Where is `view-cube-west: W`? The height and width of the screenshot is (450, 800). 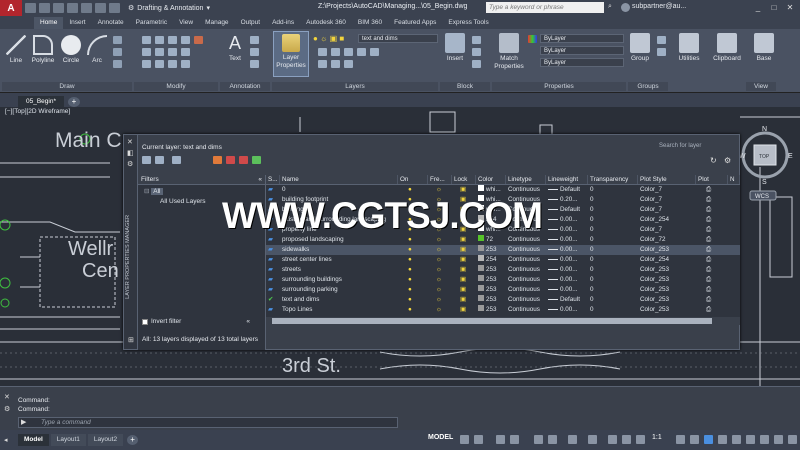 view-cube-west: W is located at coordinates (742, 156).